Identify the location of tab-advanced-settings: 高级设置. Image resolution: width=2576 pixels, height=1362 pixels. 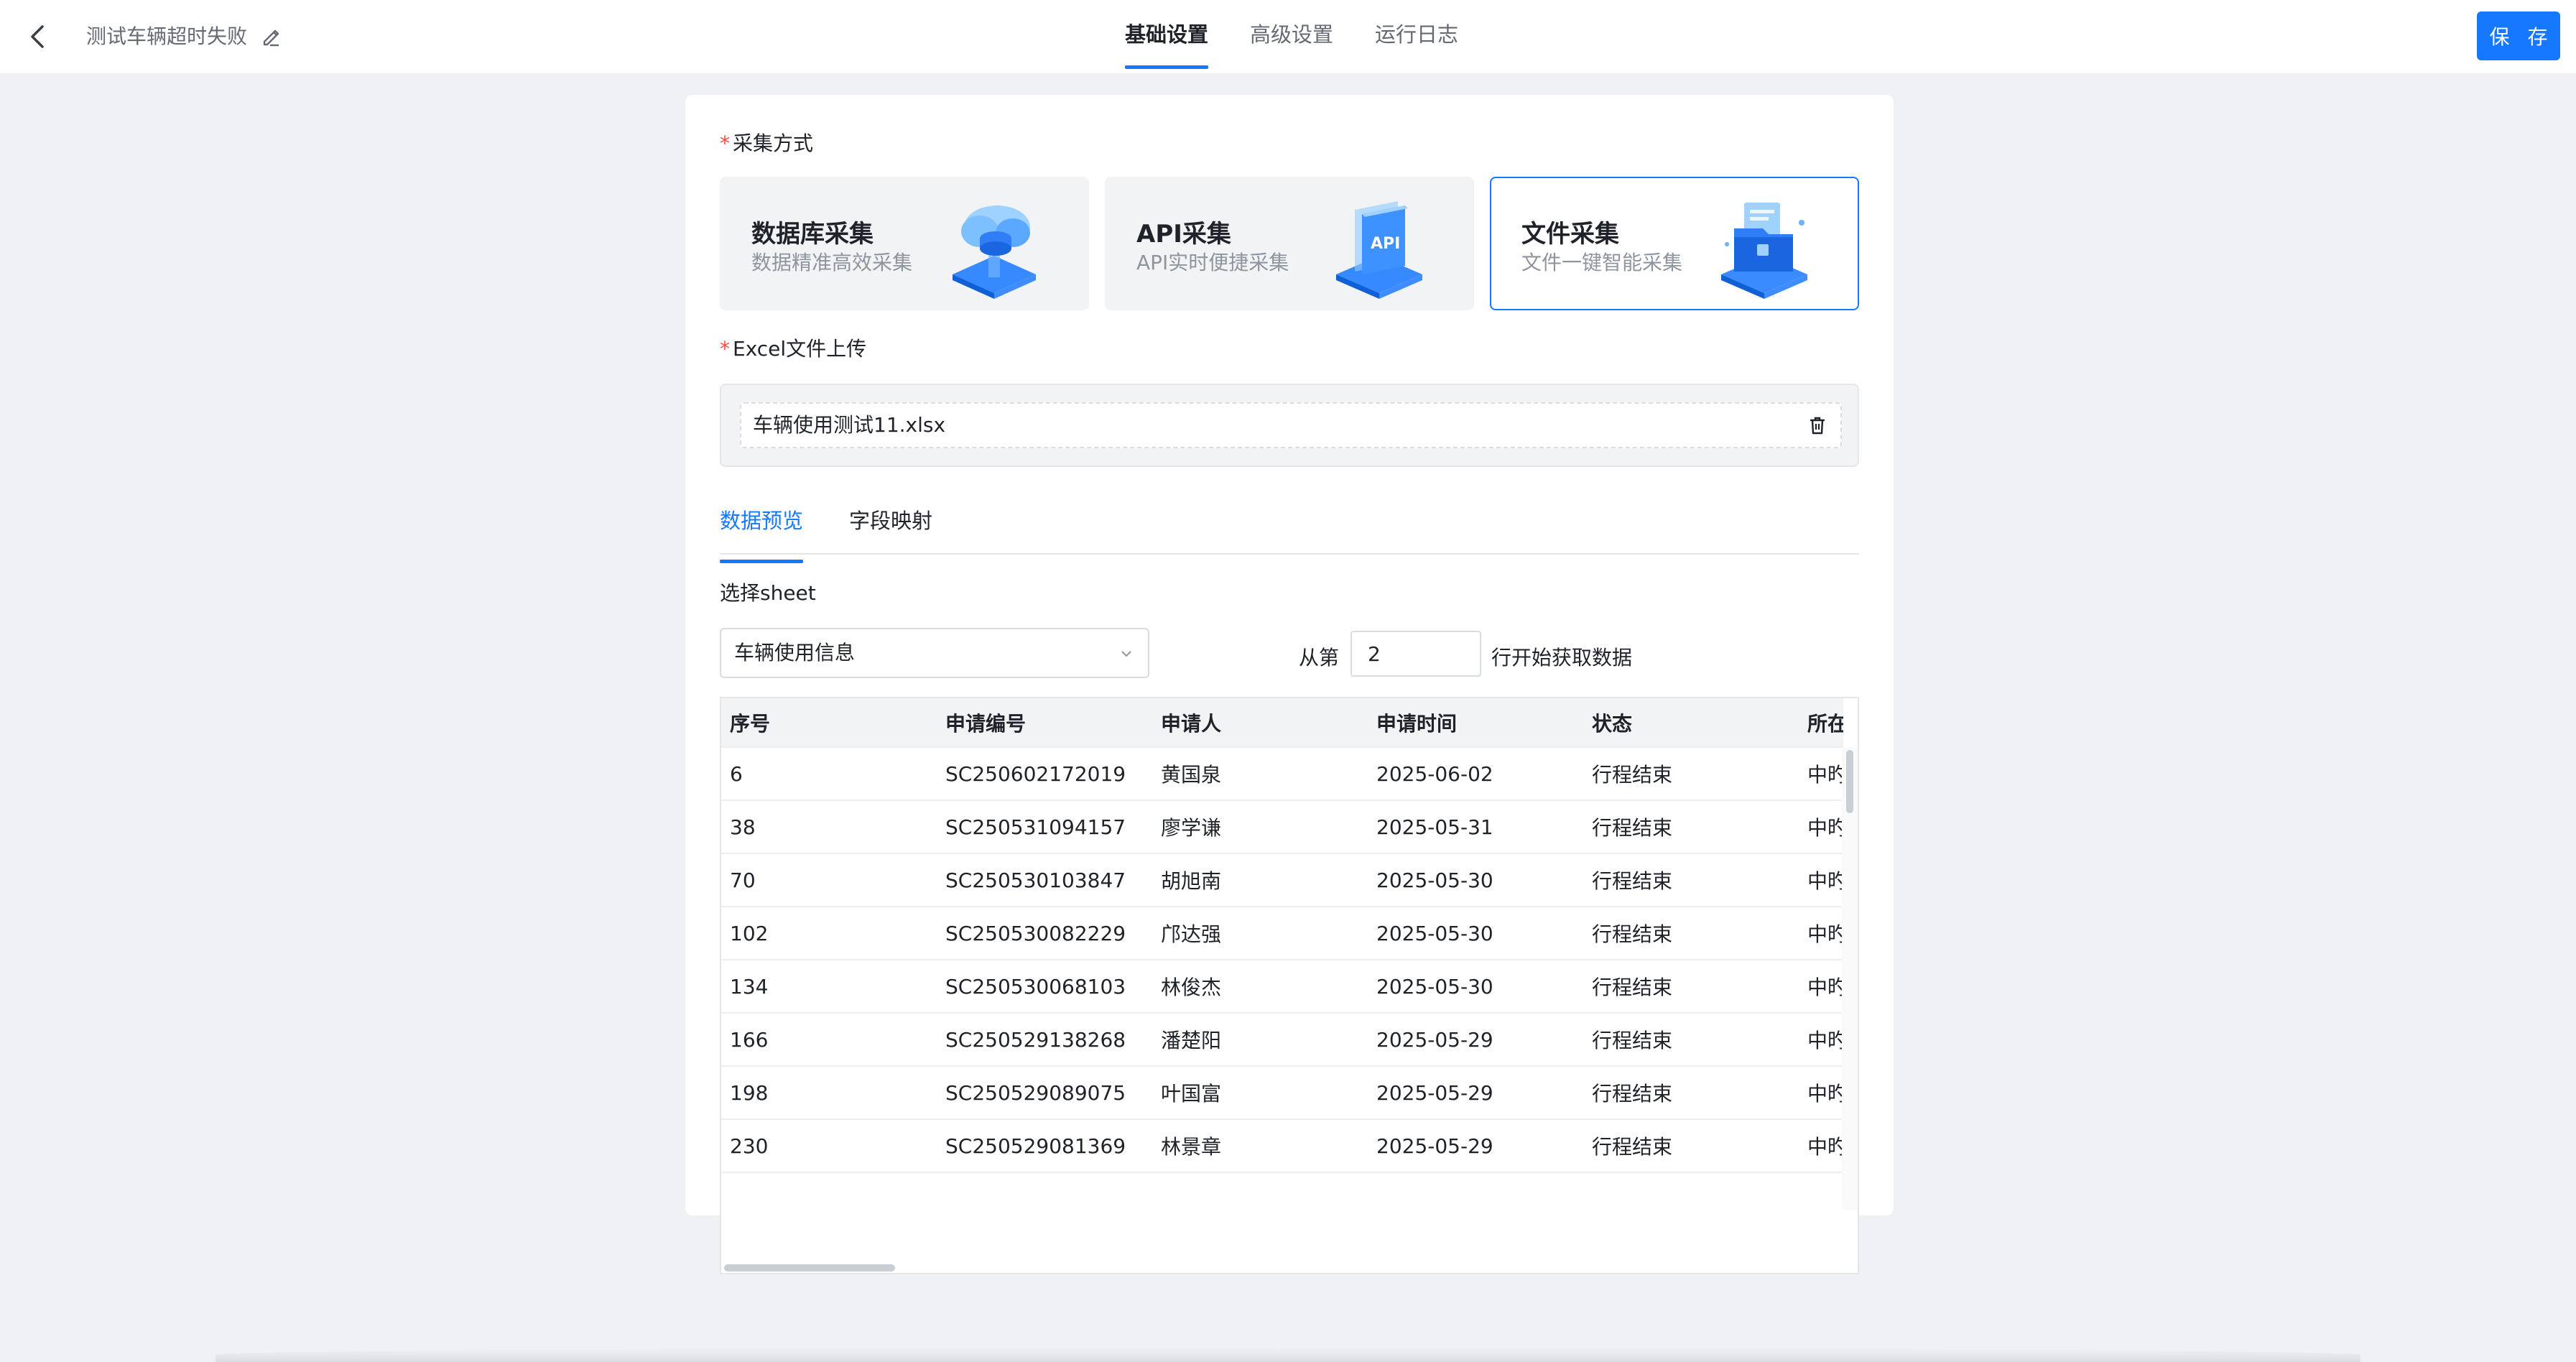
(1291, 34).